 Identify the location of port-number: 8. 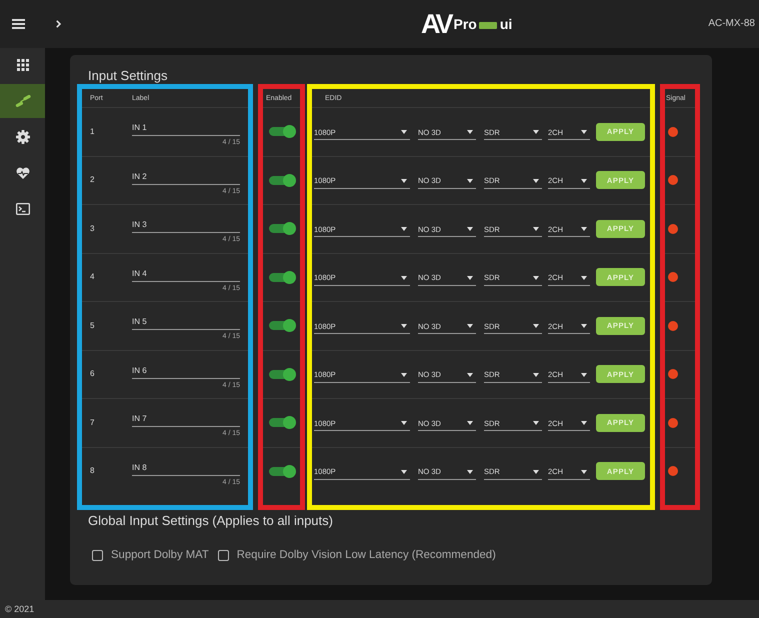
(92, 471).